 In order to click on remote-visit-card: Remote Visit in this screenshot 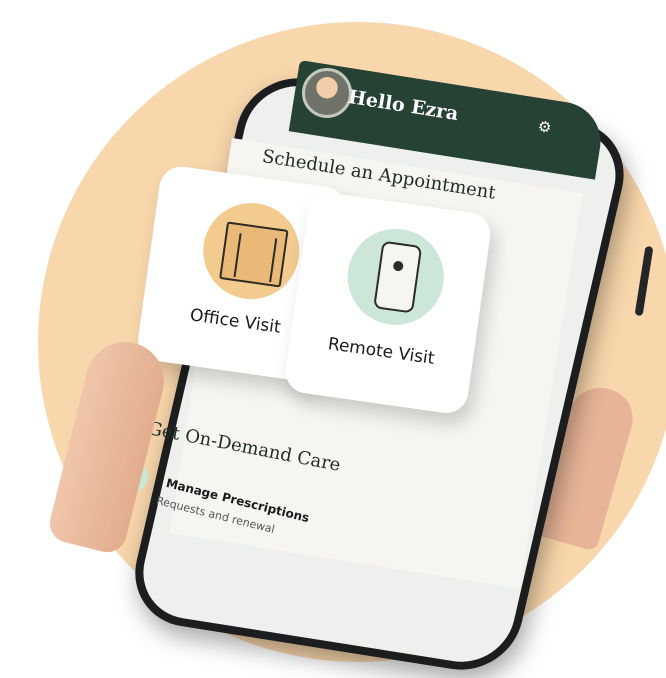, I will do `click(388, 303)`.